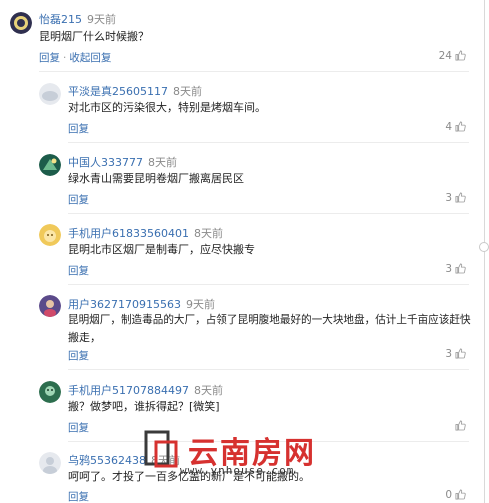 The width and height of the screenshot is (489, 503). Describe the element at coordinates (254, 456) in the screenshot. I see `watermark: 云南房网 www.ynhouse.com` at that location.